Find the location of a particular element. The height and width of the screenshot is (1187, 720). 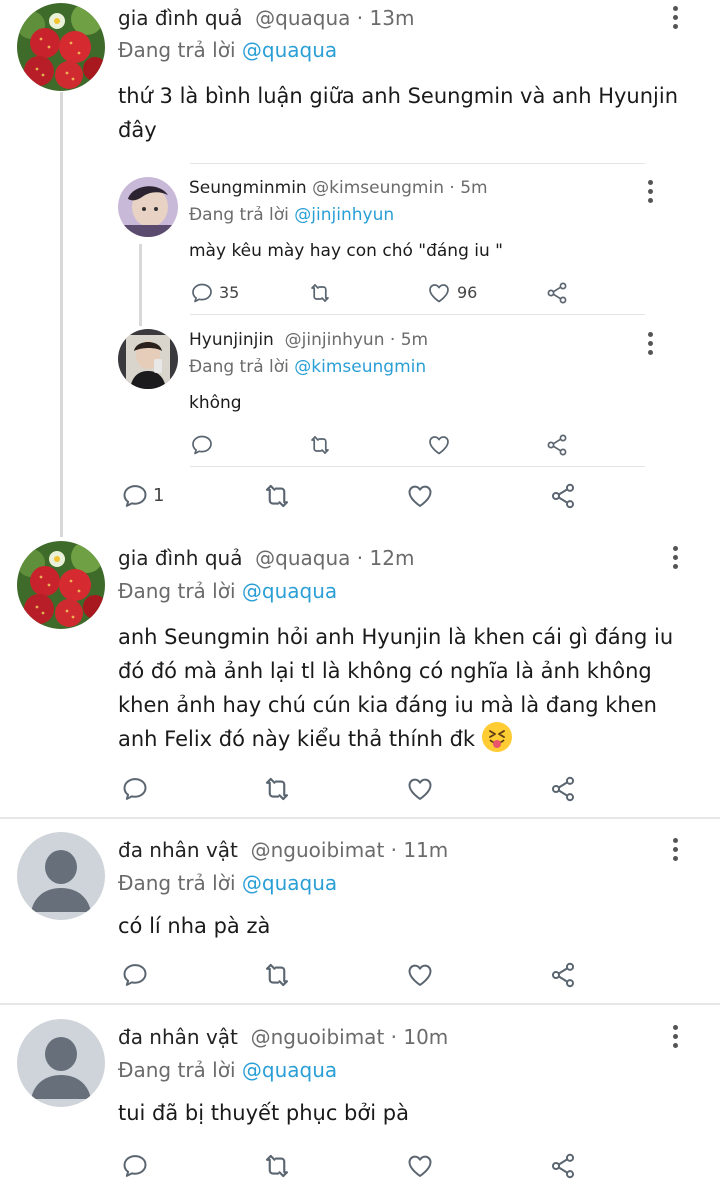

squinting-tongue-emoji-icon is located at coordinates (496, 737).